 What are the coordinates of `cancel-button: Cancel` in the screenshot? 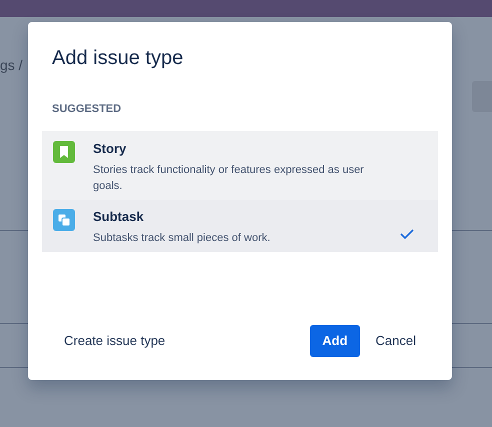 It's located at (396, 341).